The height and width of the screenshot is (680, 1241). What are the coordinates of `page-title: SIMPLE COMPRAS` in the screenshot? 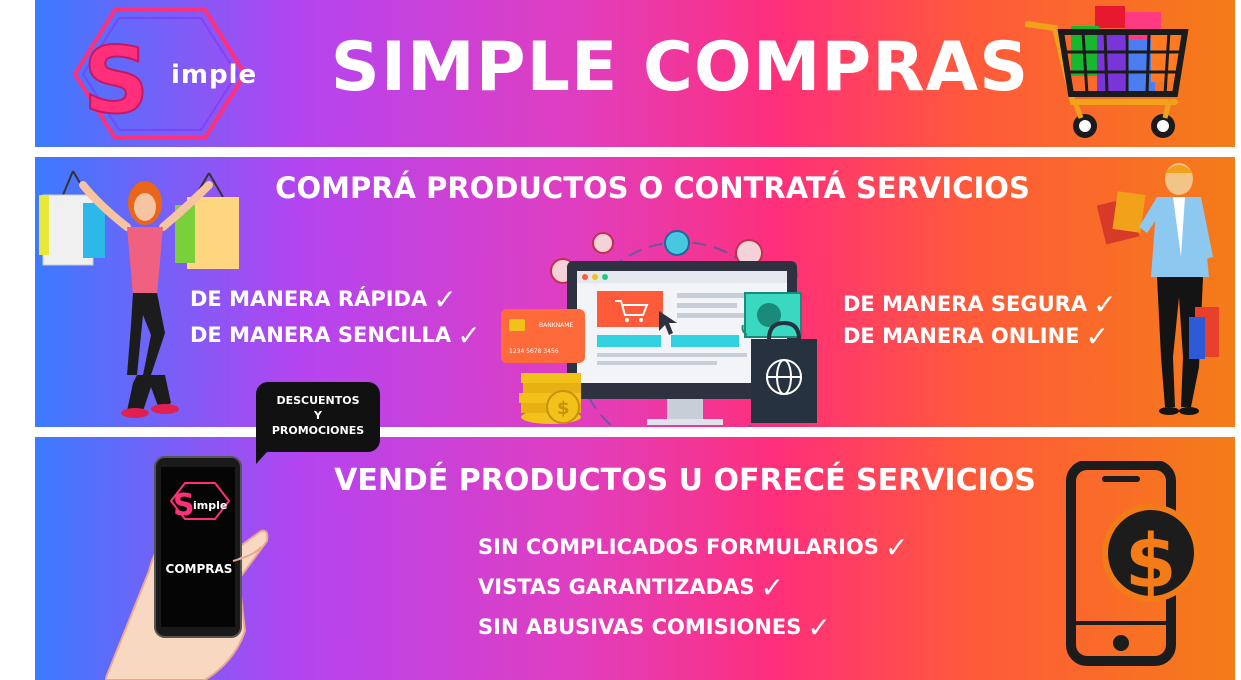 It's located at (680, 67).